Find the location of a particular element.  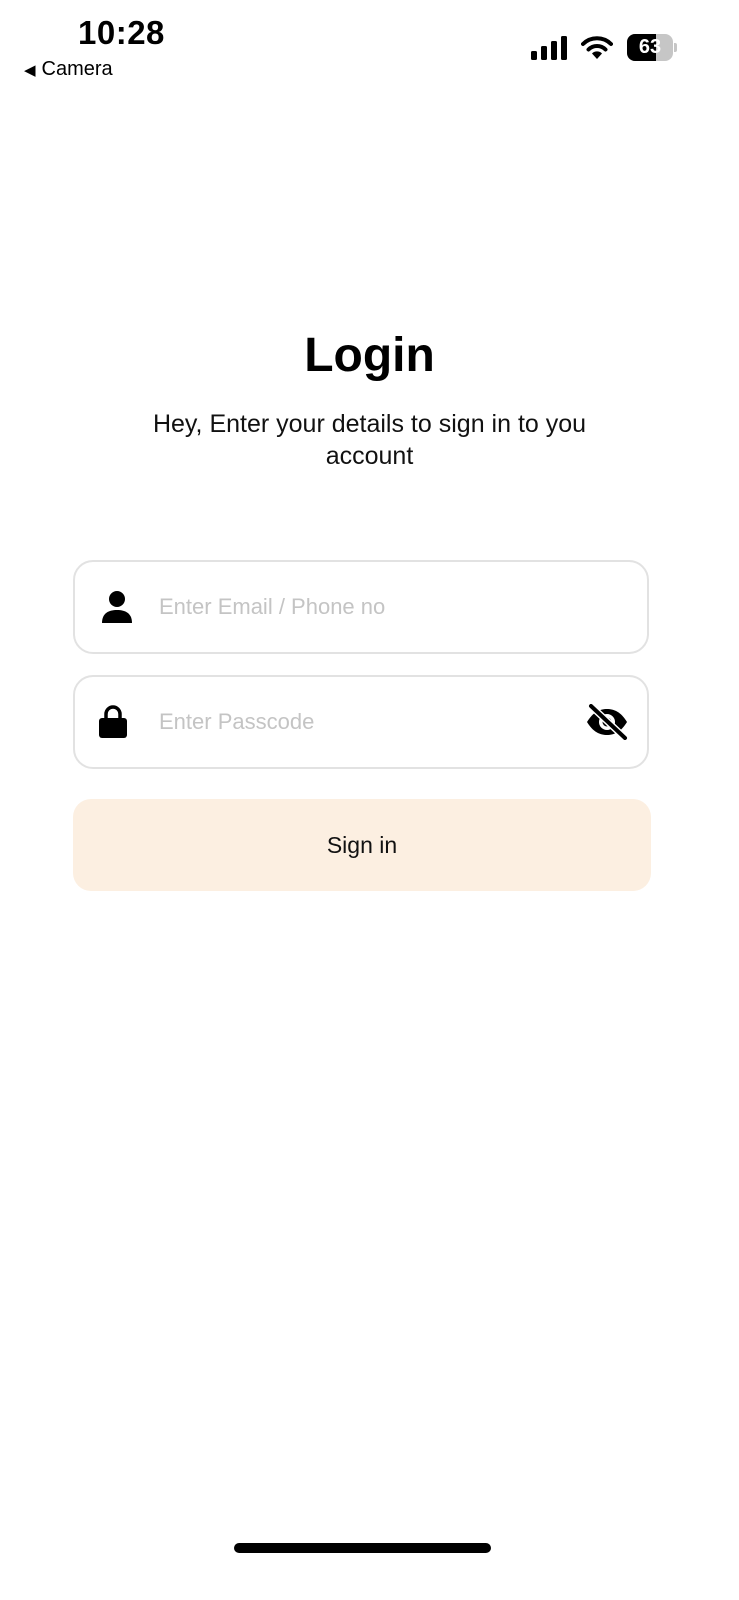

battery-level: 63 is located at coordinates (650, 47).